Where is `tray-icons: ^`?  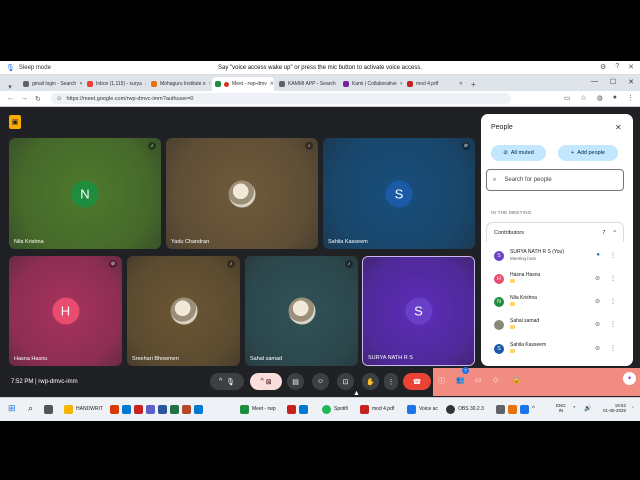
tray-icons: ^ is located at coordinates (515, 409).